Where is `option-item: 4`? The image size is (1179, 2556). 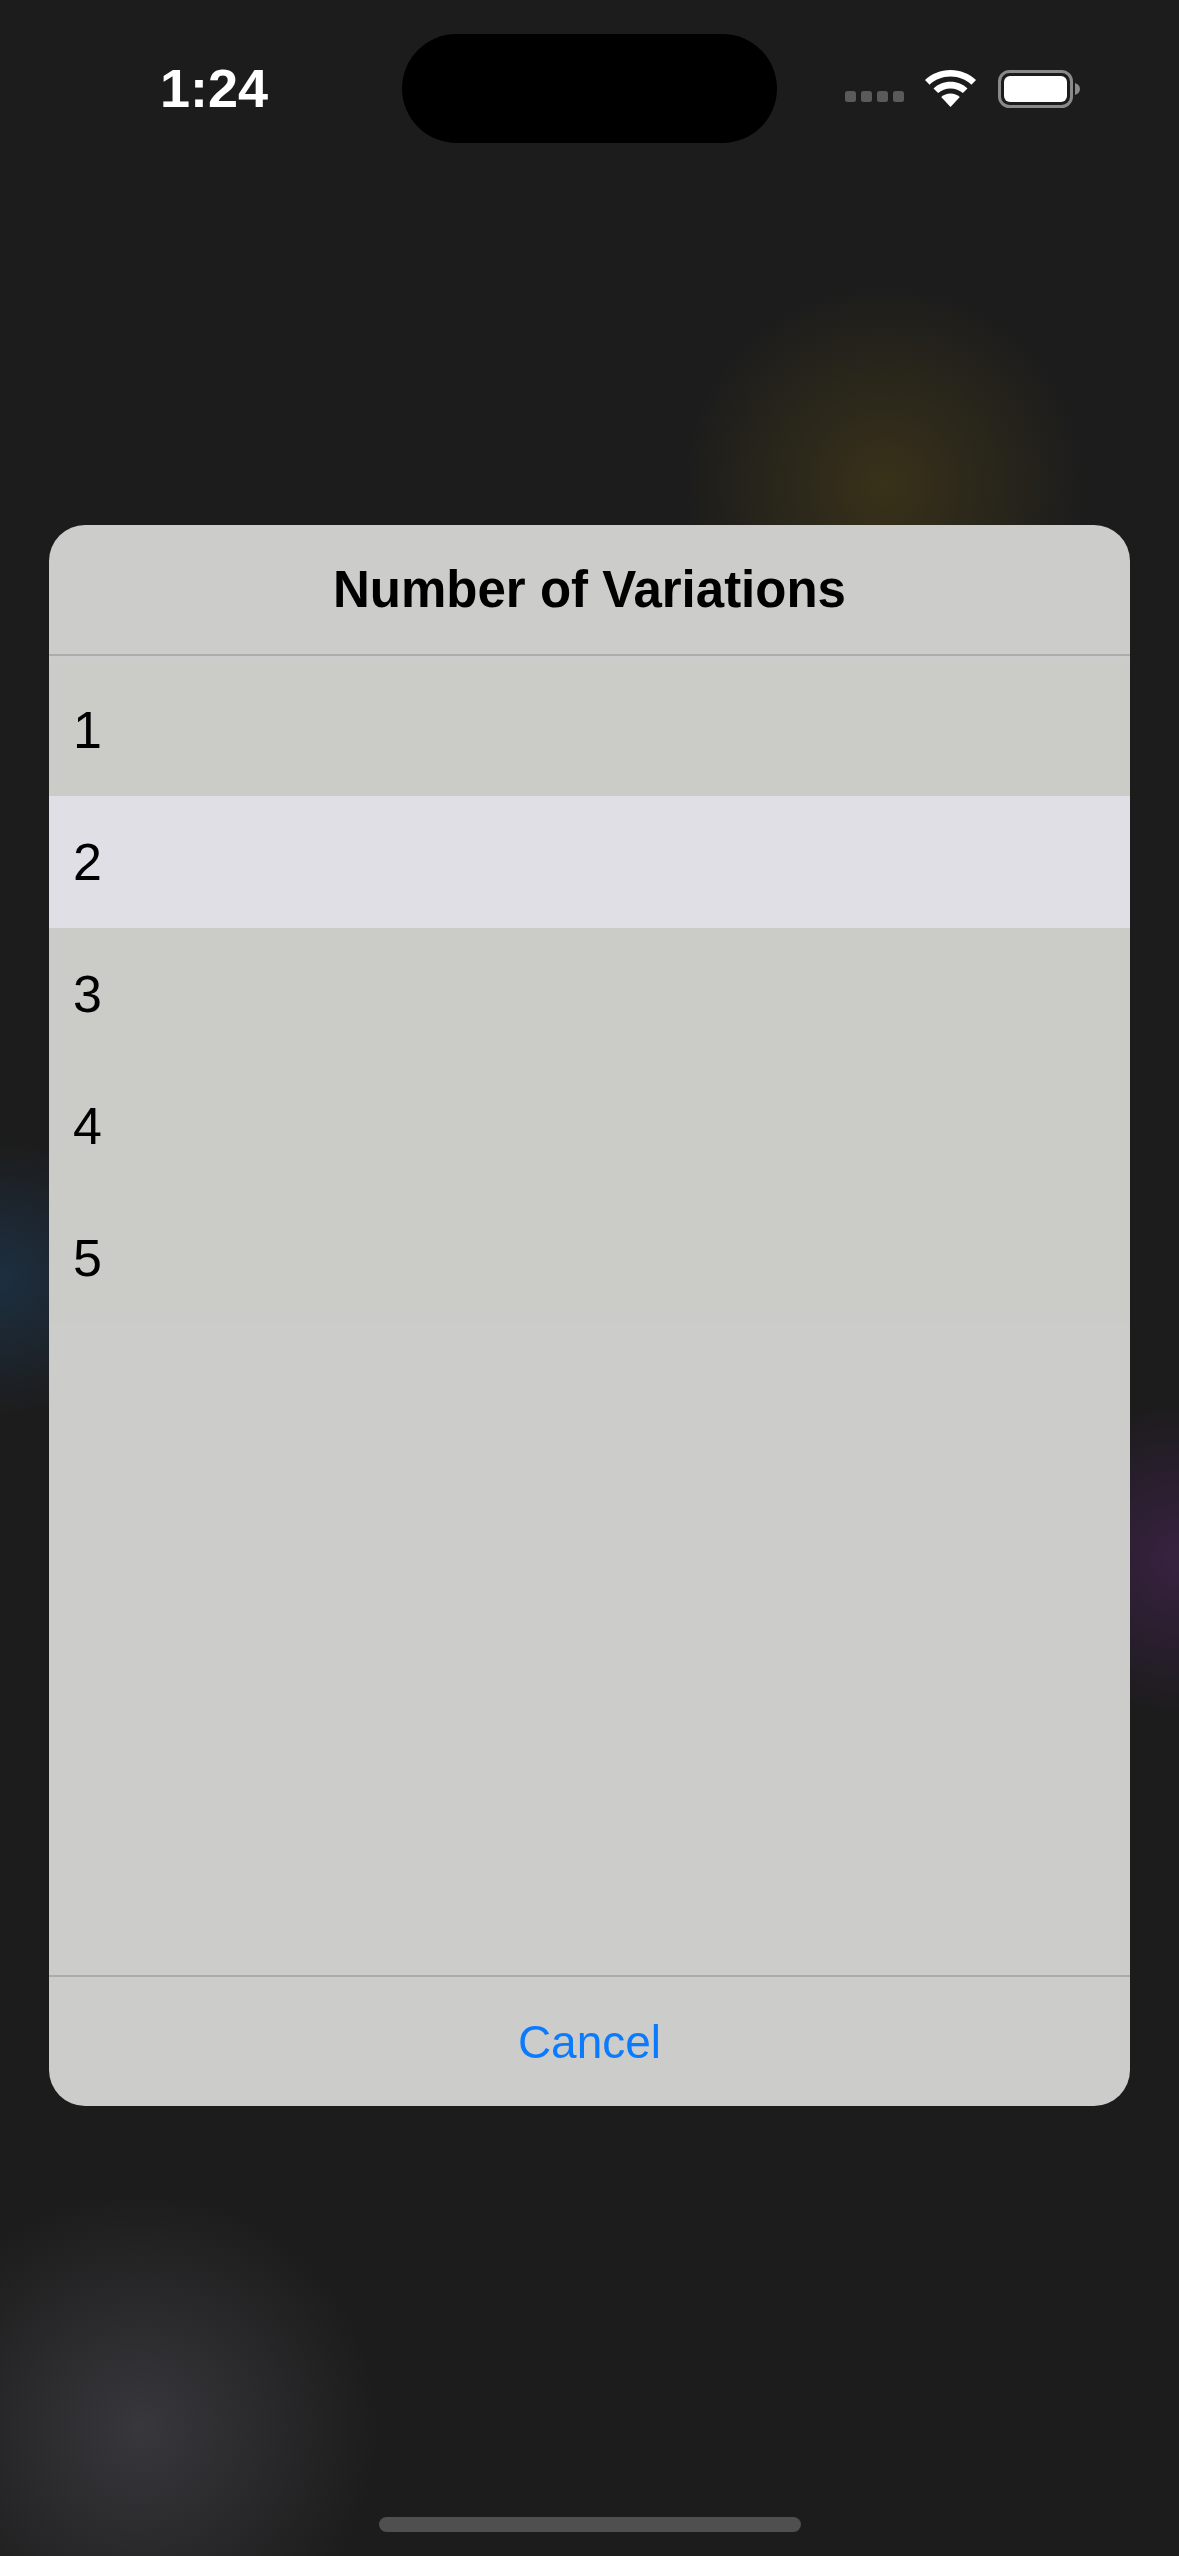
option-item: 4 is located at coordinates (589, 1126).